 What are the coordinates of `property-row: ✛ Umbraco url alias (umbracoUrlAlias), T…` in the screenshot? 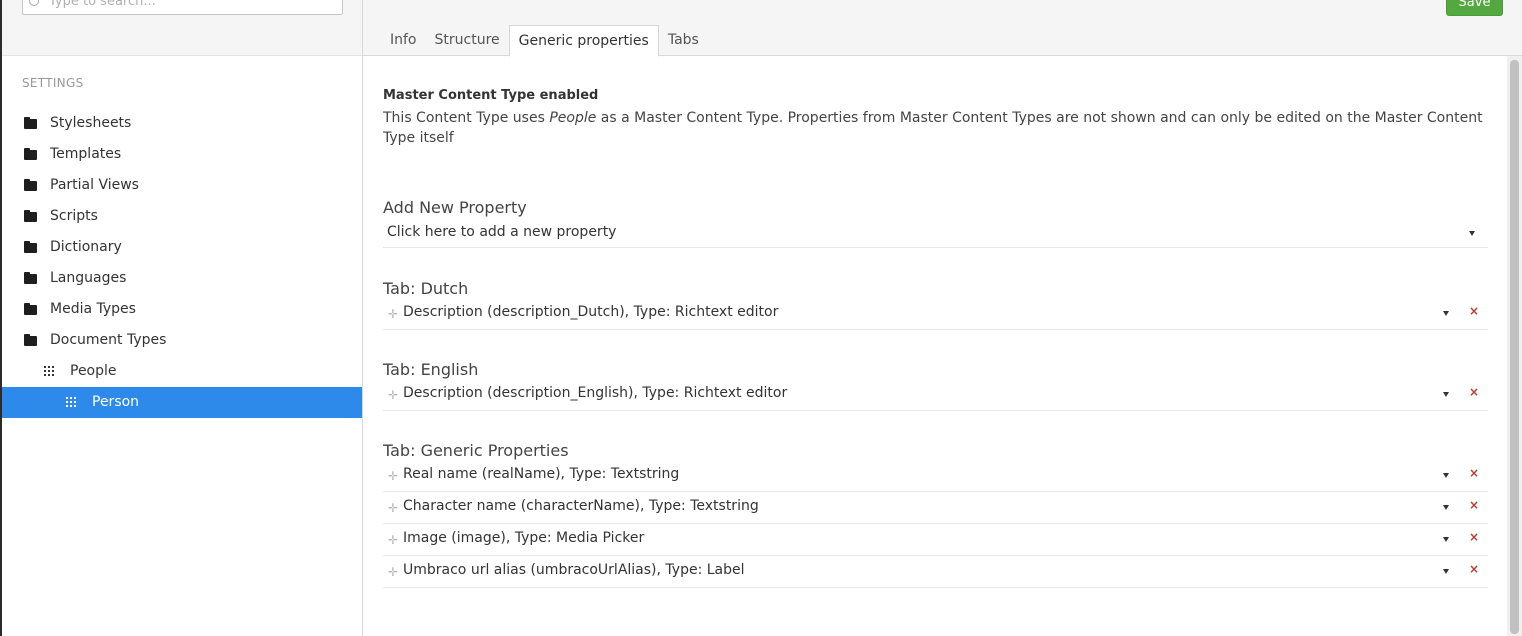 It's located at (935, 572).